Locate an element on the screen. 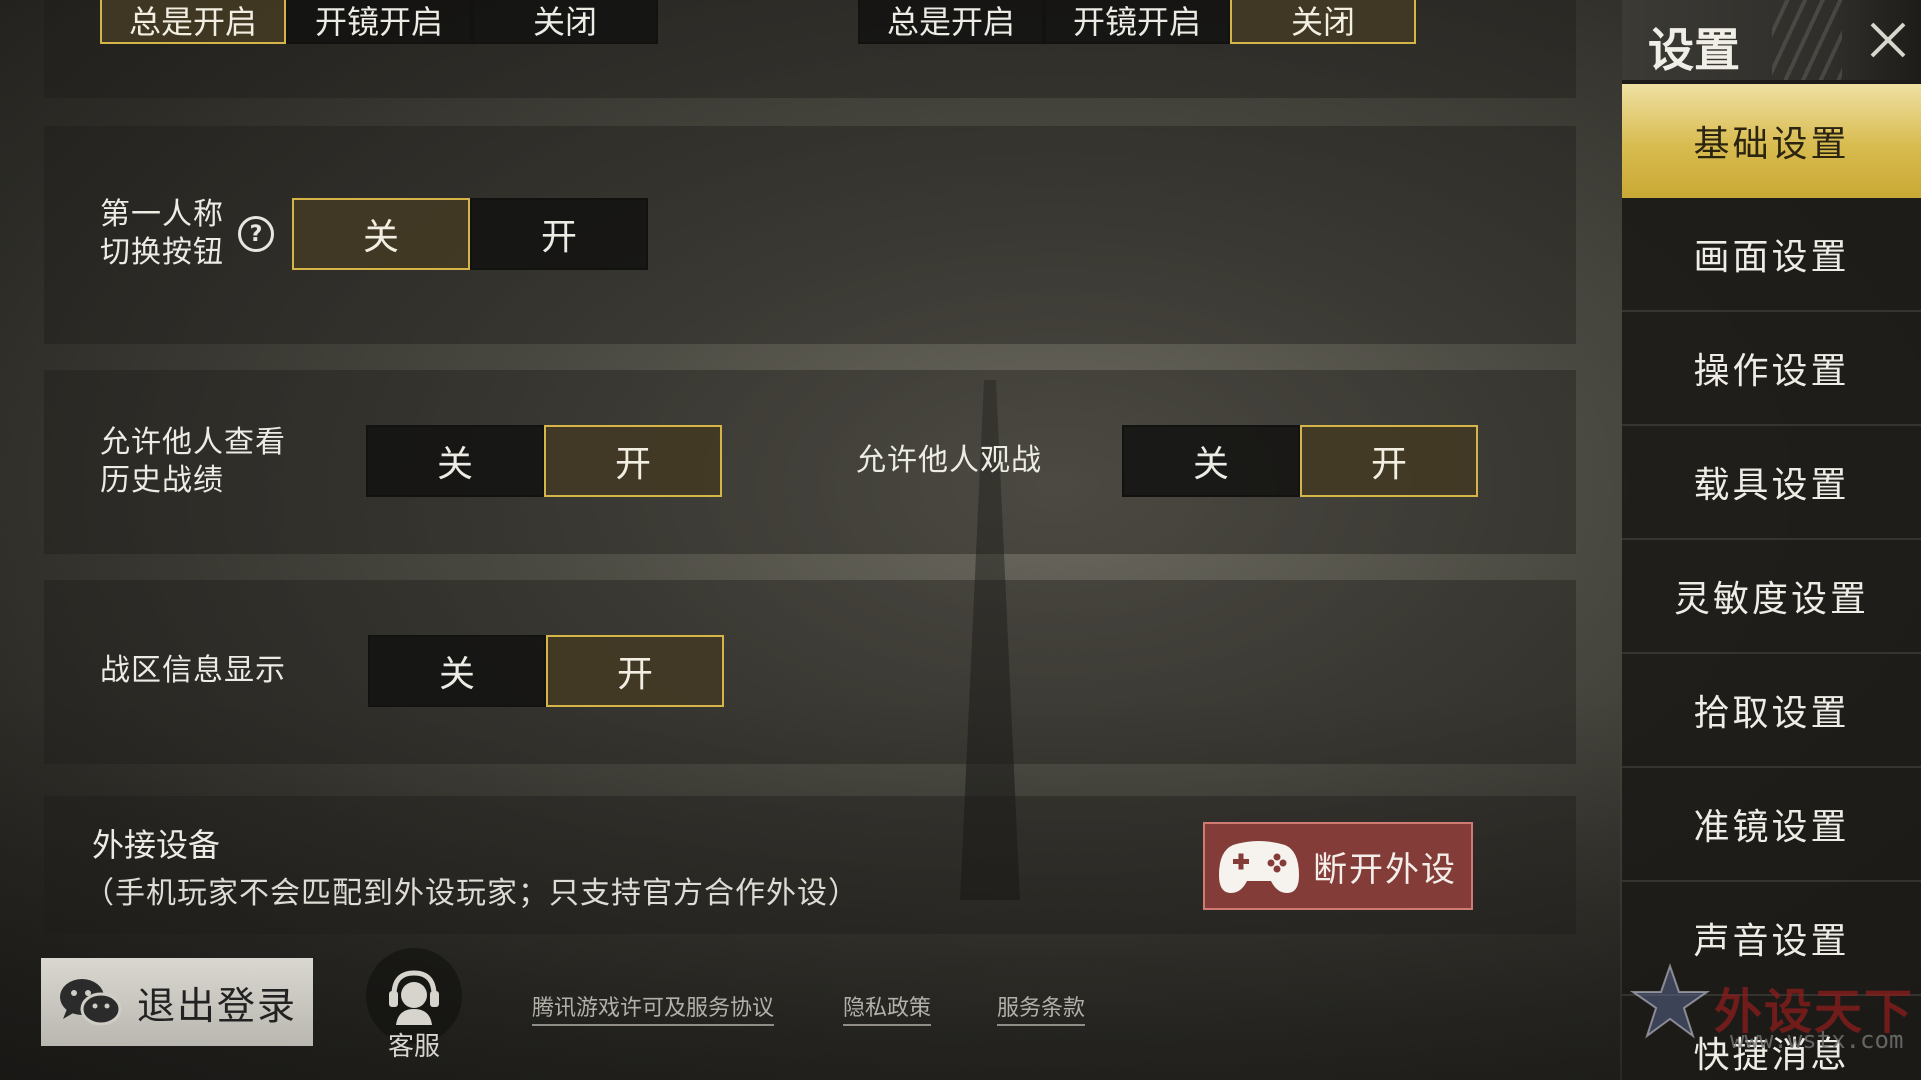 The height and width of the screenshot is (1080, 1921). logout-label: 退出登录 is located at coordinates (217, 1005).